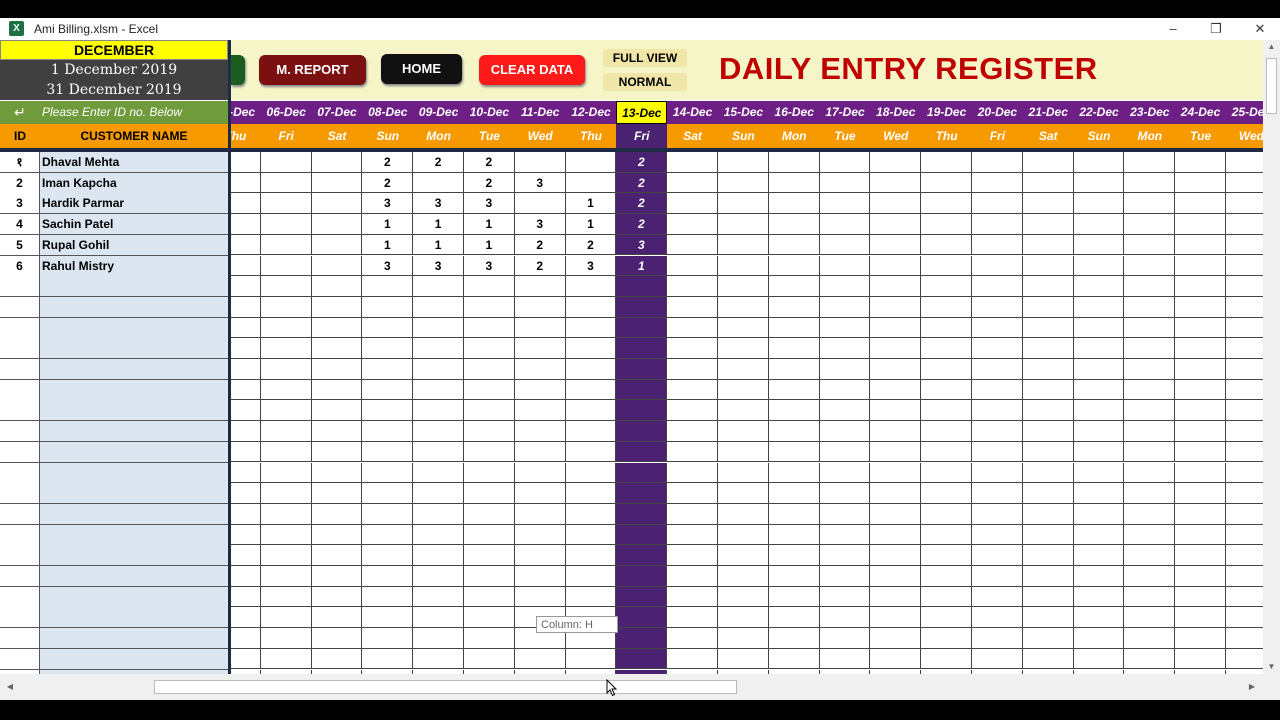 The width and height of the screenshot is (1280, 720). Describe the element at coordinates (1252, 687) in the screenshot. I see `scroll-right-icon: ▶` at that location.